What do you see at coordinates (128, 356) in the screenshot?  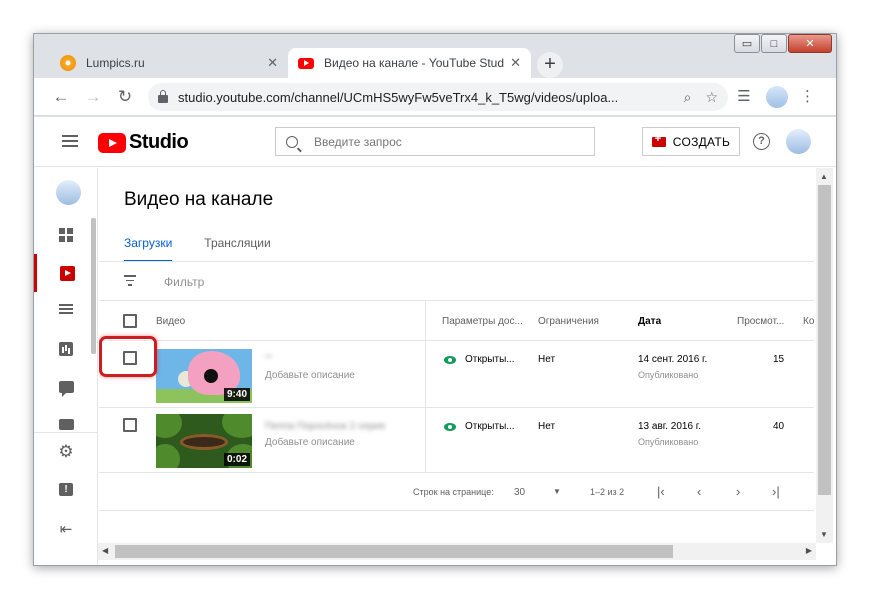 I see `highlight-annotation` at bounding box center [128, 356].